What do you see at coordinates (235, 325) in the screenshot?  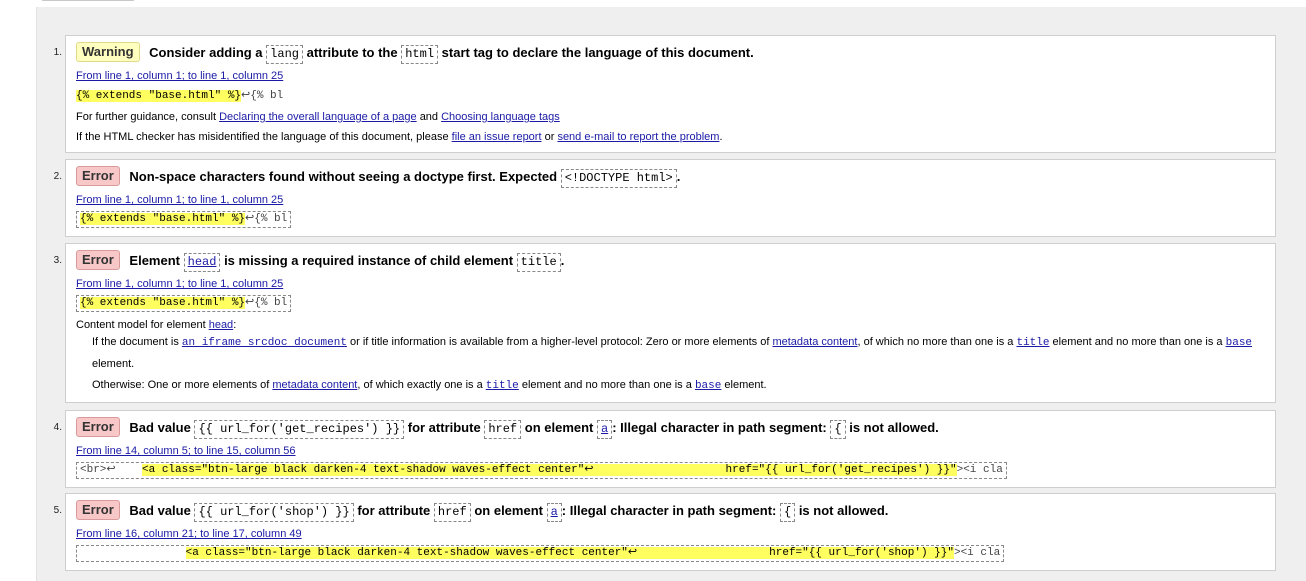 I see `content-model-text: :` at bounding box center [235, 325].